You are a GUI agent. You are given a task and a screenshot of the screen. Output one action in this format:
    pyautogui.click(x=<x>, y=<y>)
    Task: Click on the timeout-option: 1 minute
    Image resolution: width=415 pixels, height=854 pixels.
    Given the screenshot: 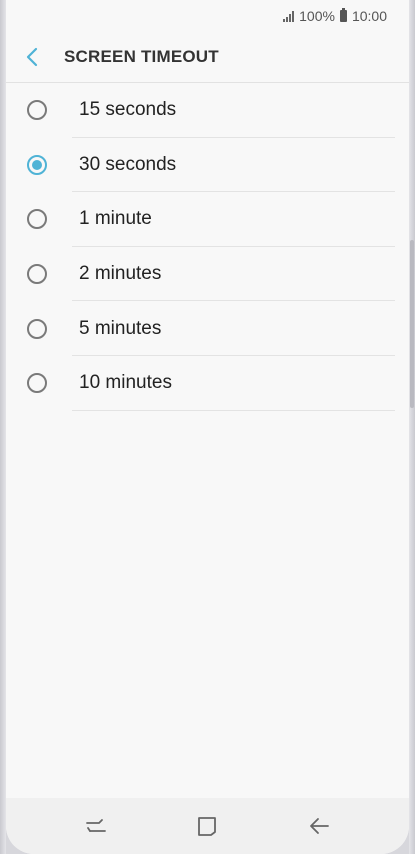 What is the action you would take?
    pyautogui.click(x=207, y=219)
    